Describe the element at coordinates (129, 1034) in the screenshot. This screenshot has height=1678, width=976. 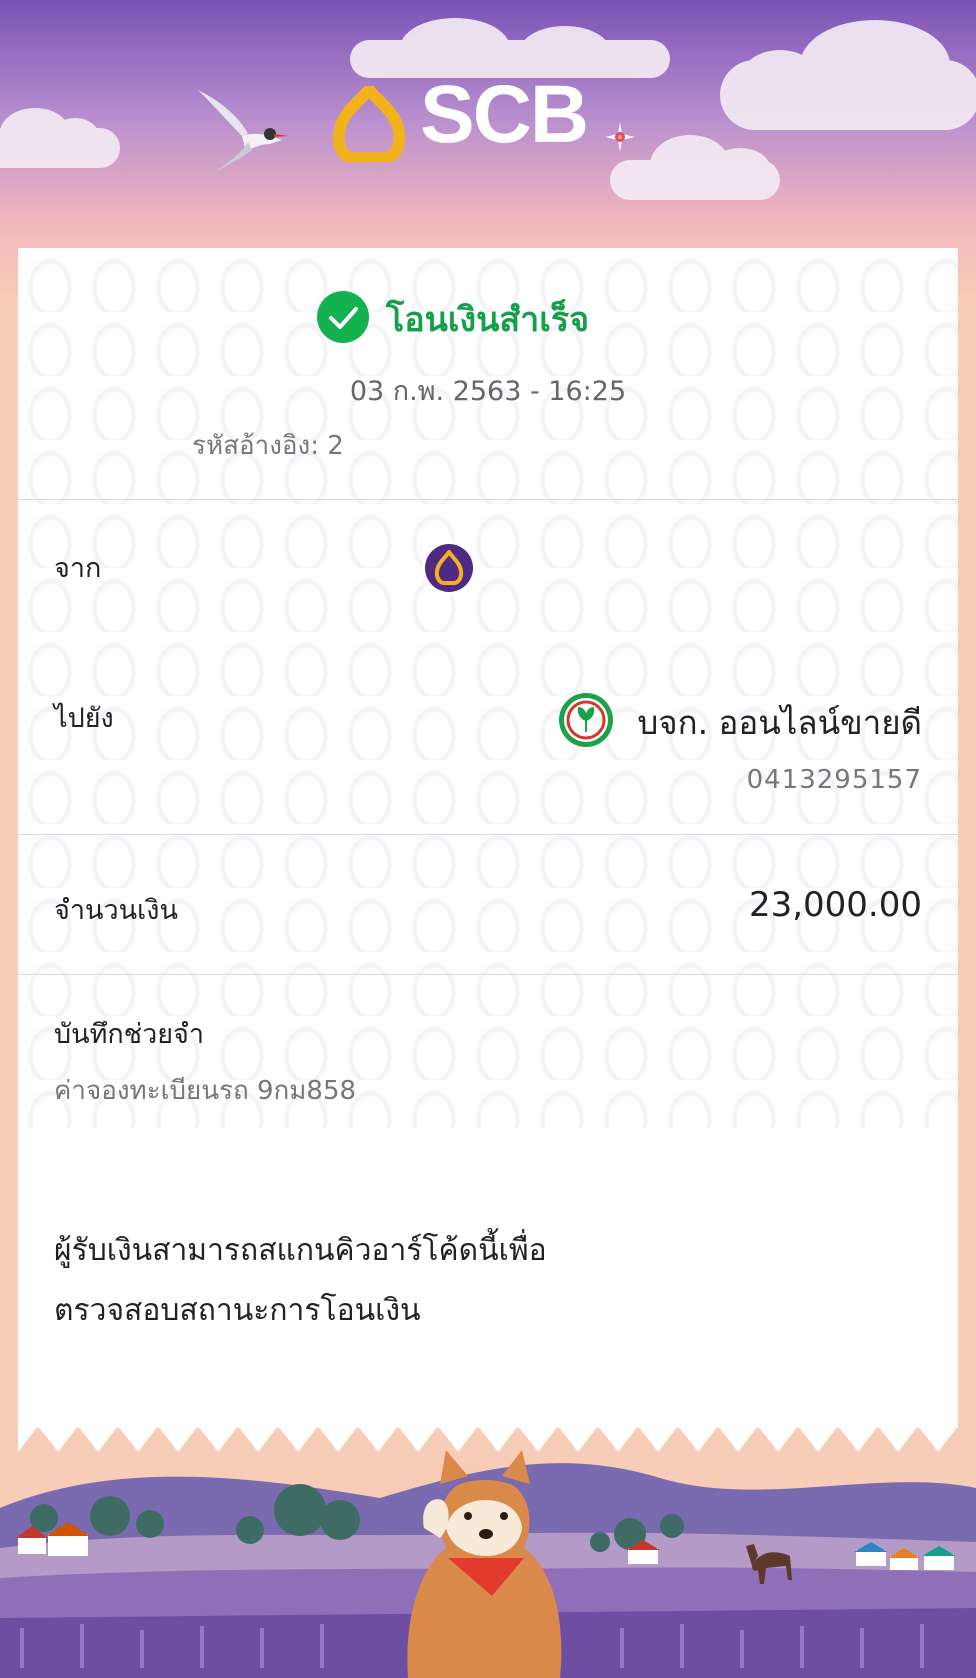
I see `memo-label: บันทึกช่วยจำ` at that location.